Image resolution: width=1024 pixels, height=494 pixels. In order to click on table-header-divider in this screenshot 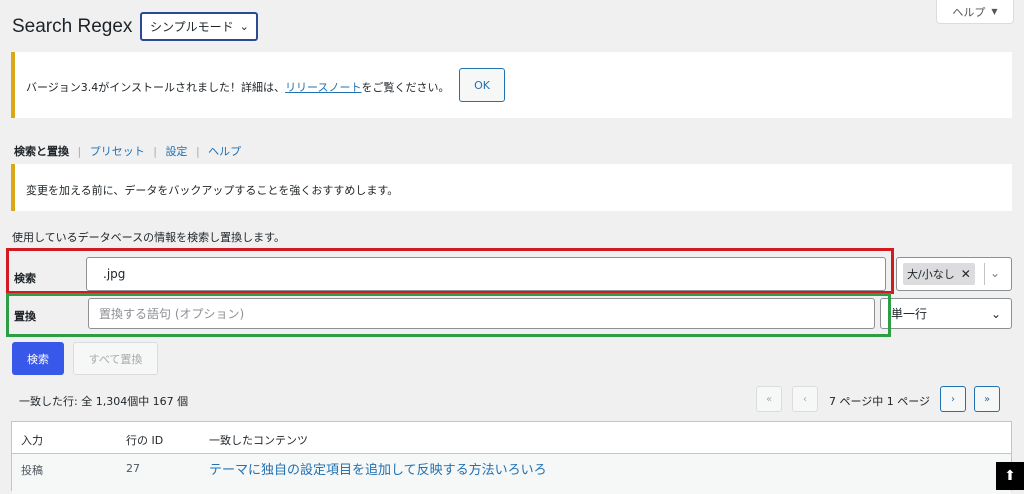, I will do `click(511, 453)`.